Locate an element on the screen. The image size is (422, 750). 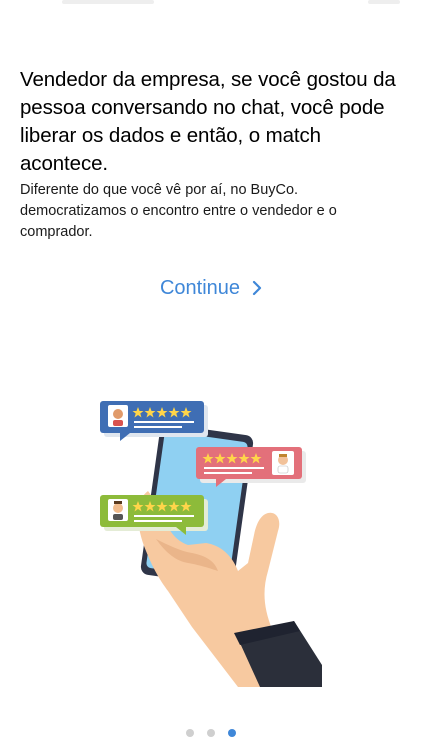
status-bar is located at coordinates (211, 9).